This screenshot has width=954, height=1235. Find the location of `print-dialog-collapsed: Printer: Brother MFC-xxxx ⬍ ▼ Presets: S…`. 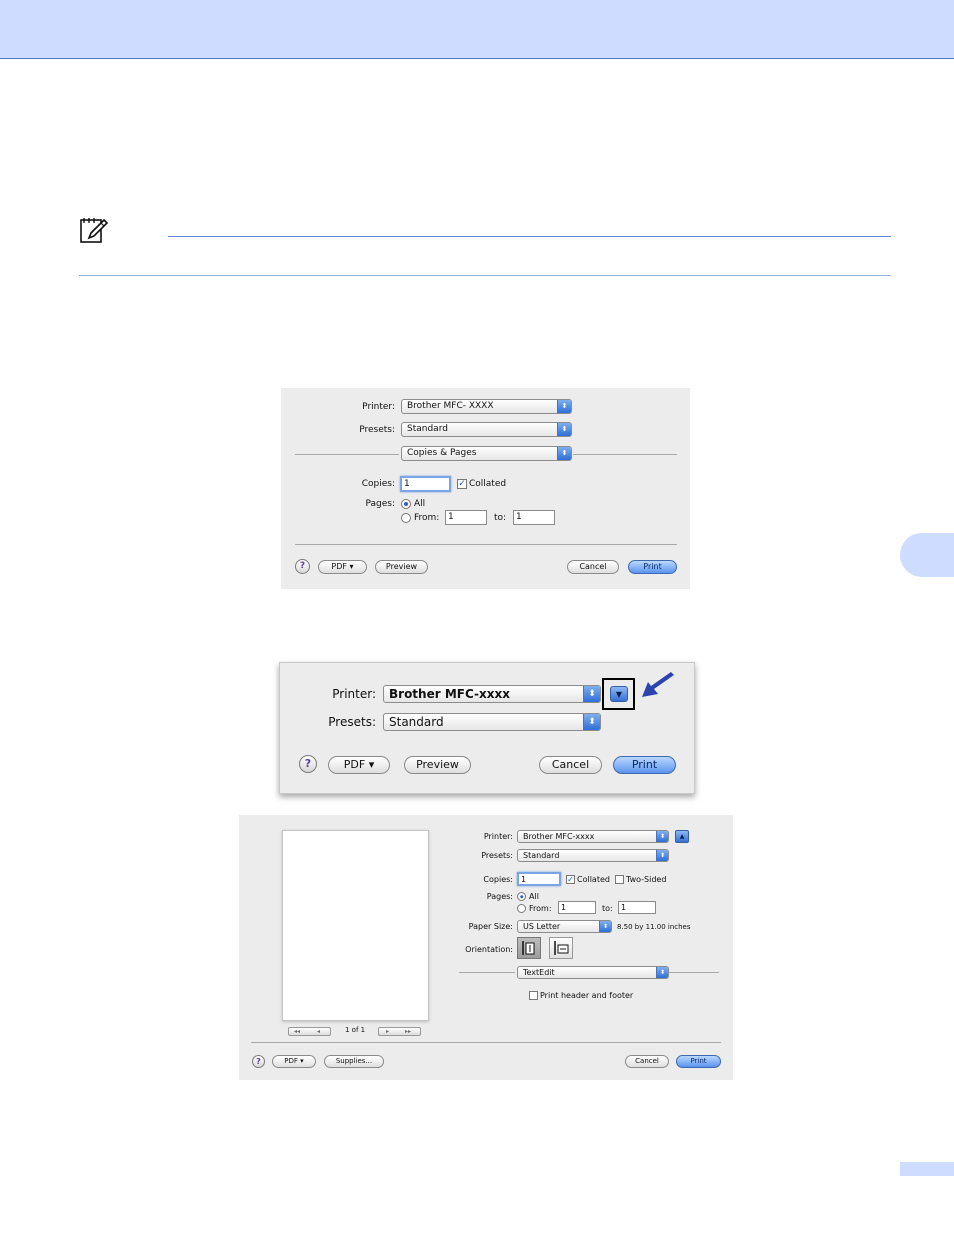

print-dialog-collapsed: Printer: Brother MFC-xxxx ⬍ ▼ Presets: S… is located at coordinates (487, 728).